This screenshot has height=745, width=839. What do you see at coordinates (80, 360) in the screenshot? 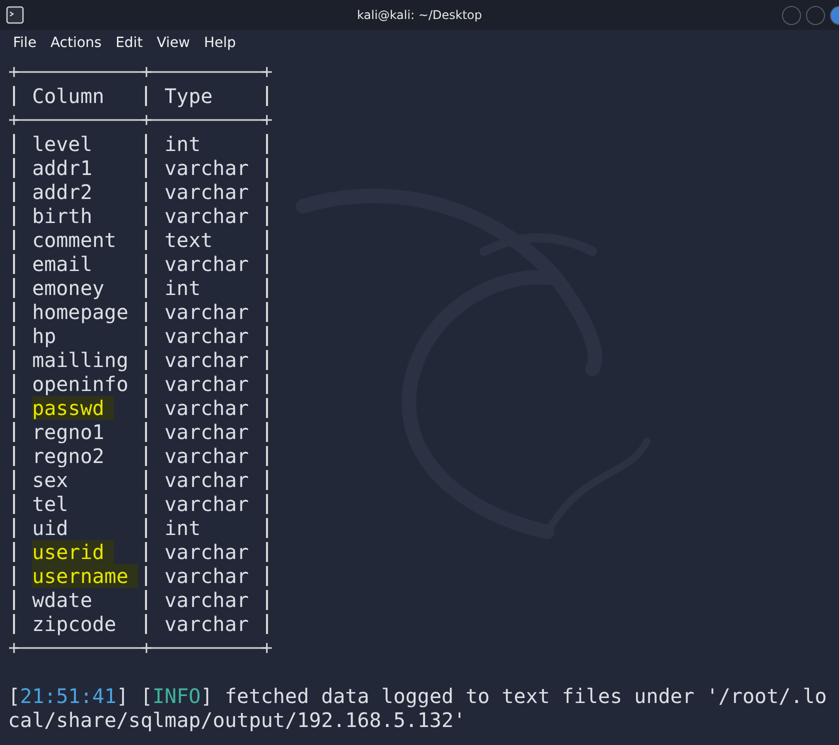
I see `table-cell: mailling` at bounding box center [80, 360].